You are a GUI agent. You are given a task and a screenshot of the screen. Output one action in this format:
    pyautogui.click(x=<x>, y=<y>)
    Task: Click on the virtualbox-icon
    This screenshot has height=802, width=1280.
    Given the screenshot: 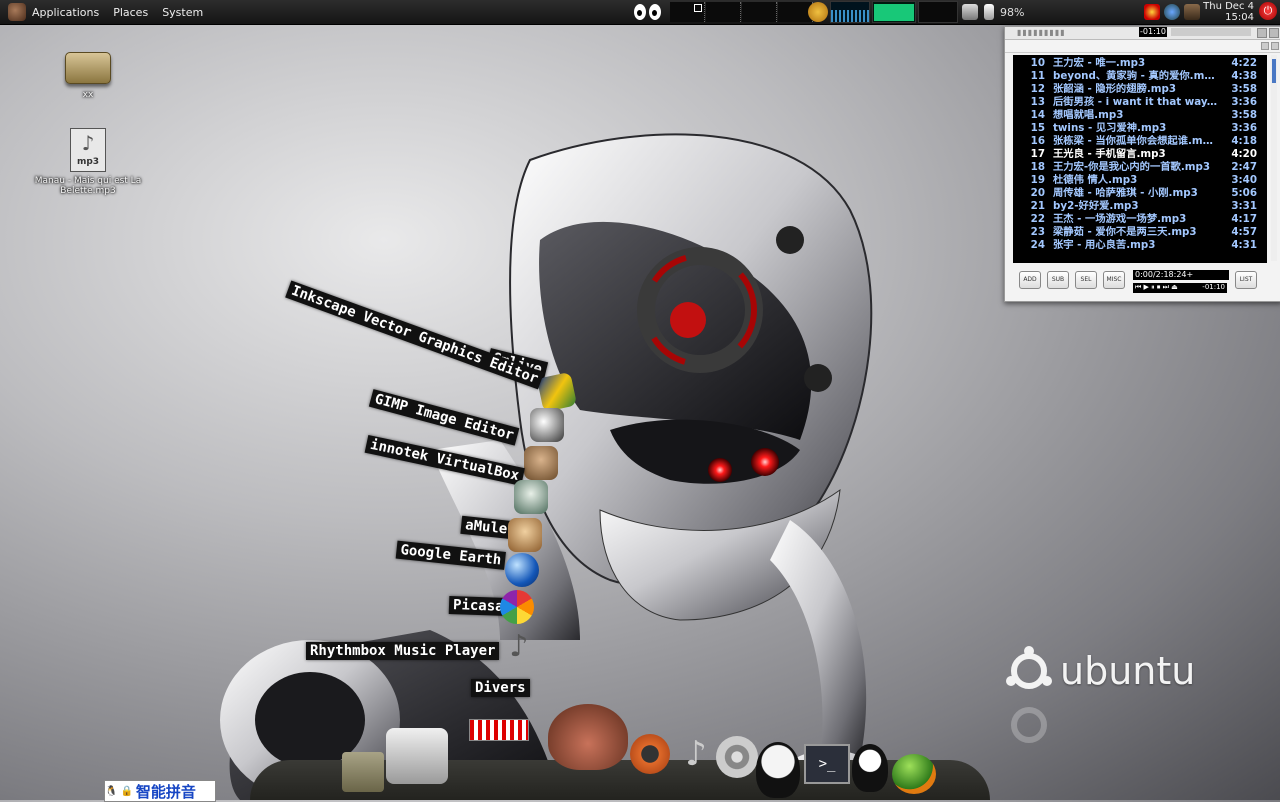 What is the action you would take?
    pyautogui.click(x=531, y=497)
    